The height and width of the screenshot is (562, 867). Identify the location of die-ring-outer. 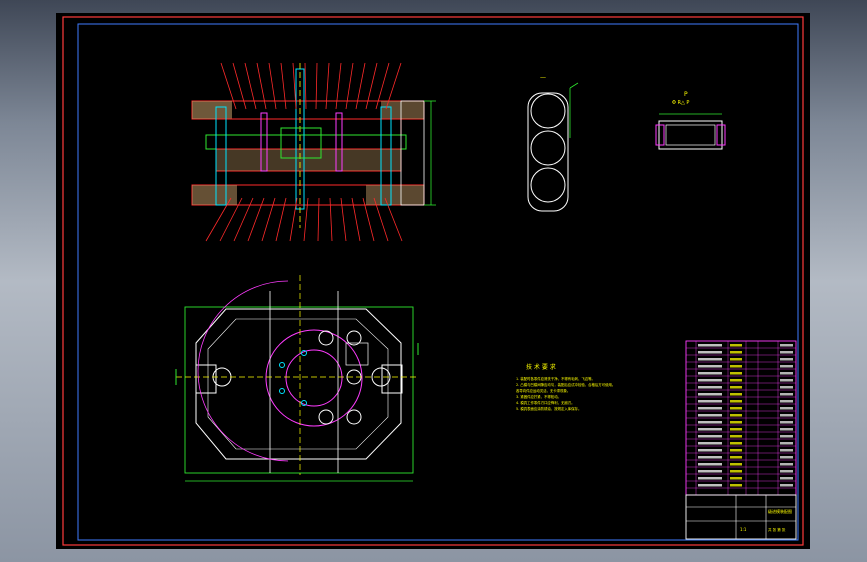
(314, 378).